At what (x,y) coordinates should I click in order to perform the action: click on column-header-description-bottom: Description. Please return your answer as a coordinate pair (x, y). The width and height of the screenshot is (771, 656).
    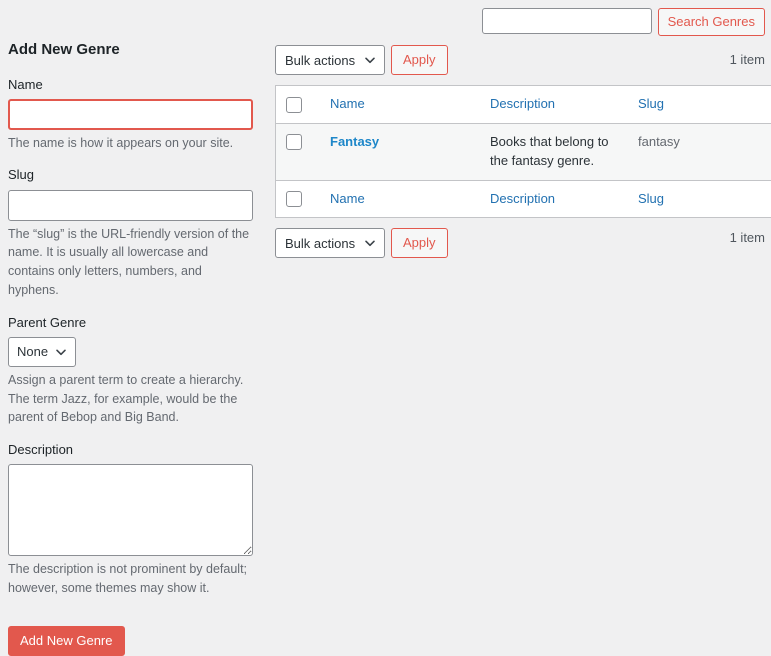
    Looking at the image, I should click on (554, 199).